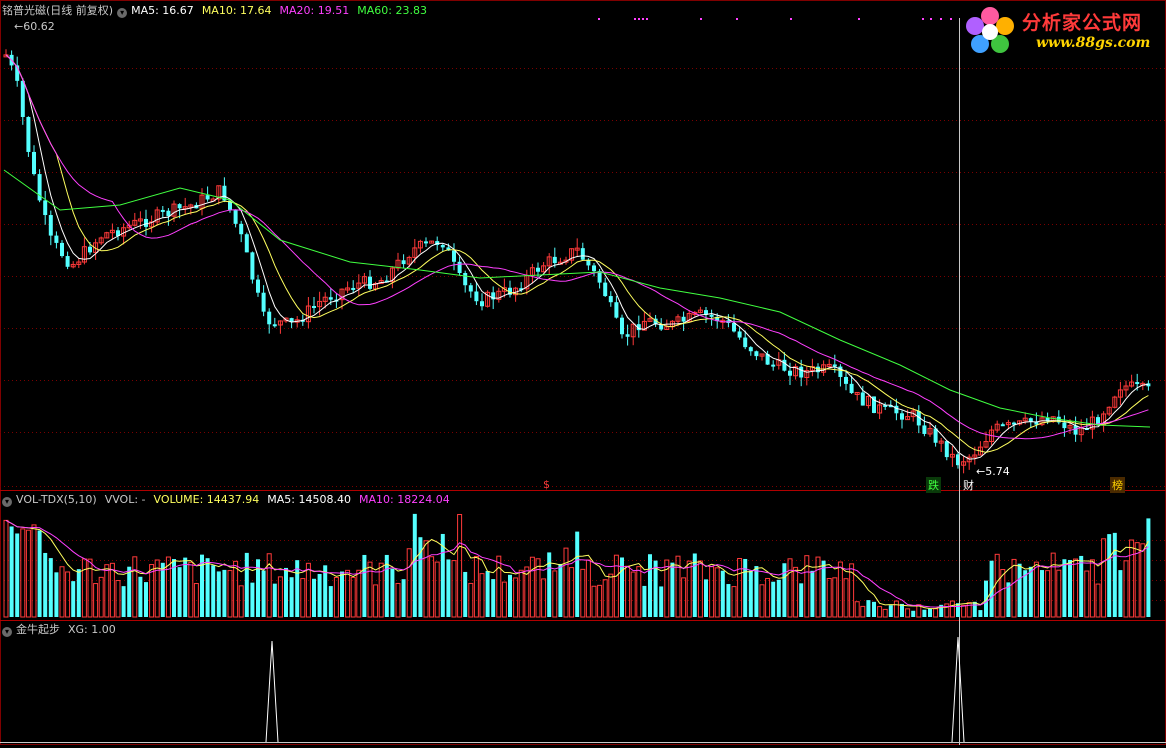 The height and width of the screenshot is (748, 1166). I want to click on marker-rank: 榜, so click(1117, 485).